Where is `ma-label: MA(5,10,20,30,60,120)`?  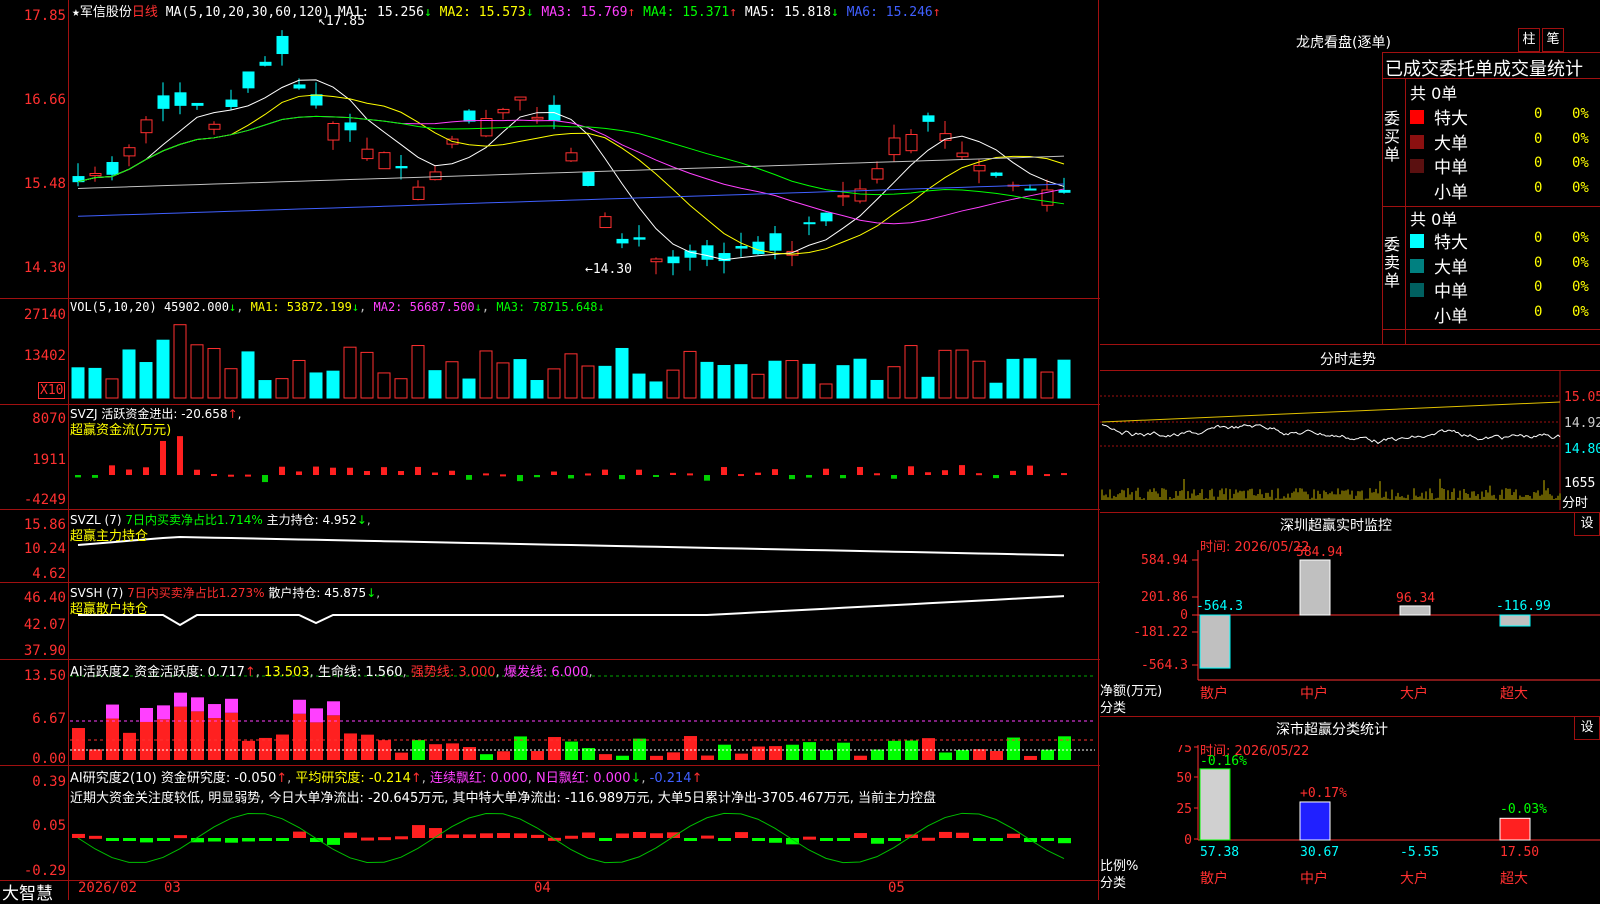 ma-label: MA(5,10,20,30,60,120) is located at coordinates (248, 12).